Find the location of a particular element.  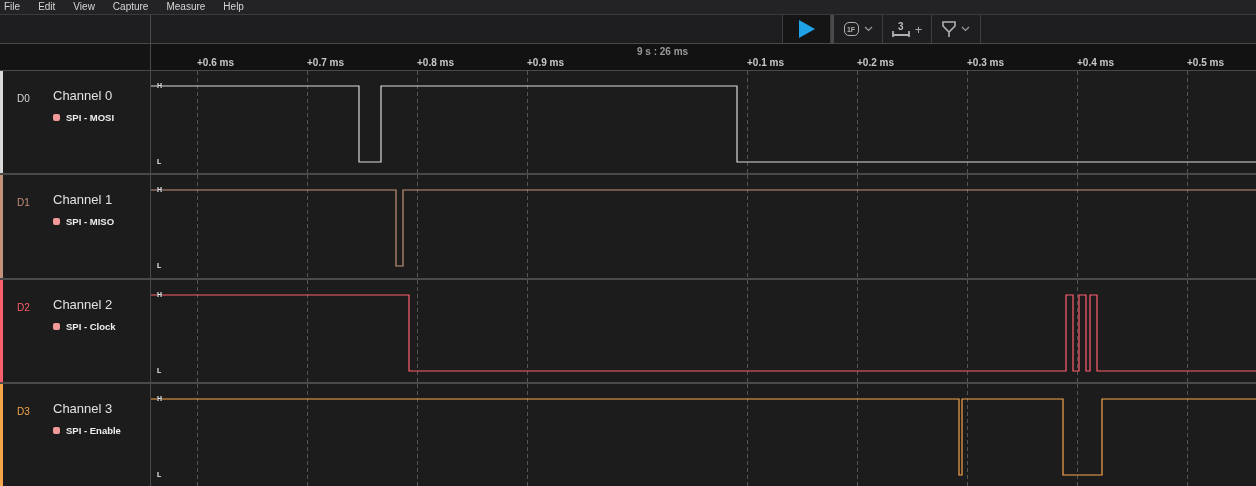

menu-item: File is located at coordinates (12, 7).